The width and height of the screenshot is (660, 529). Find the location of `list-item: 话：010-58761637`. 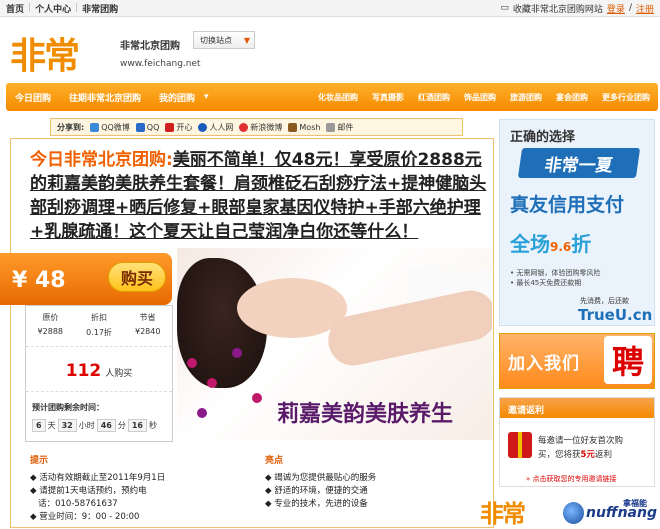

list-item: 话：010-58761637 is located at coordinates (97, 504).